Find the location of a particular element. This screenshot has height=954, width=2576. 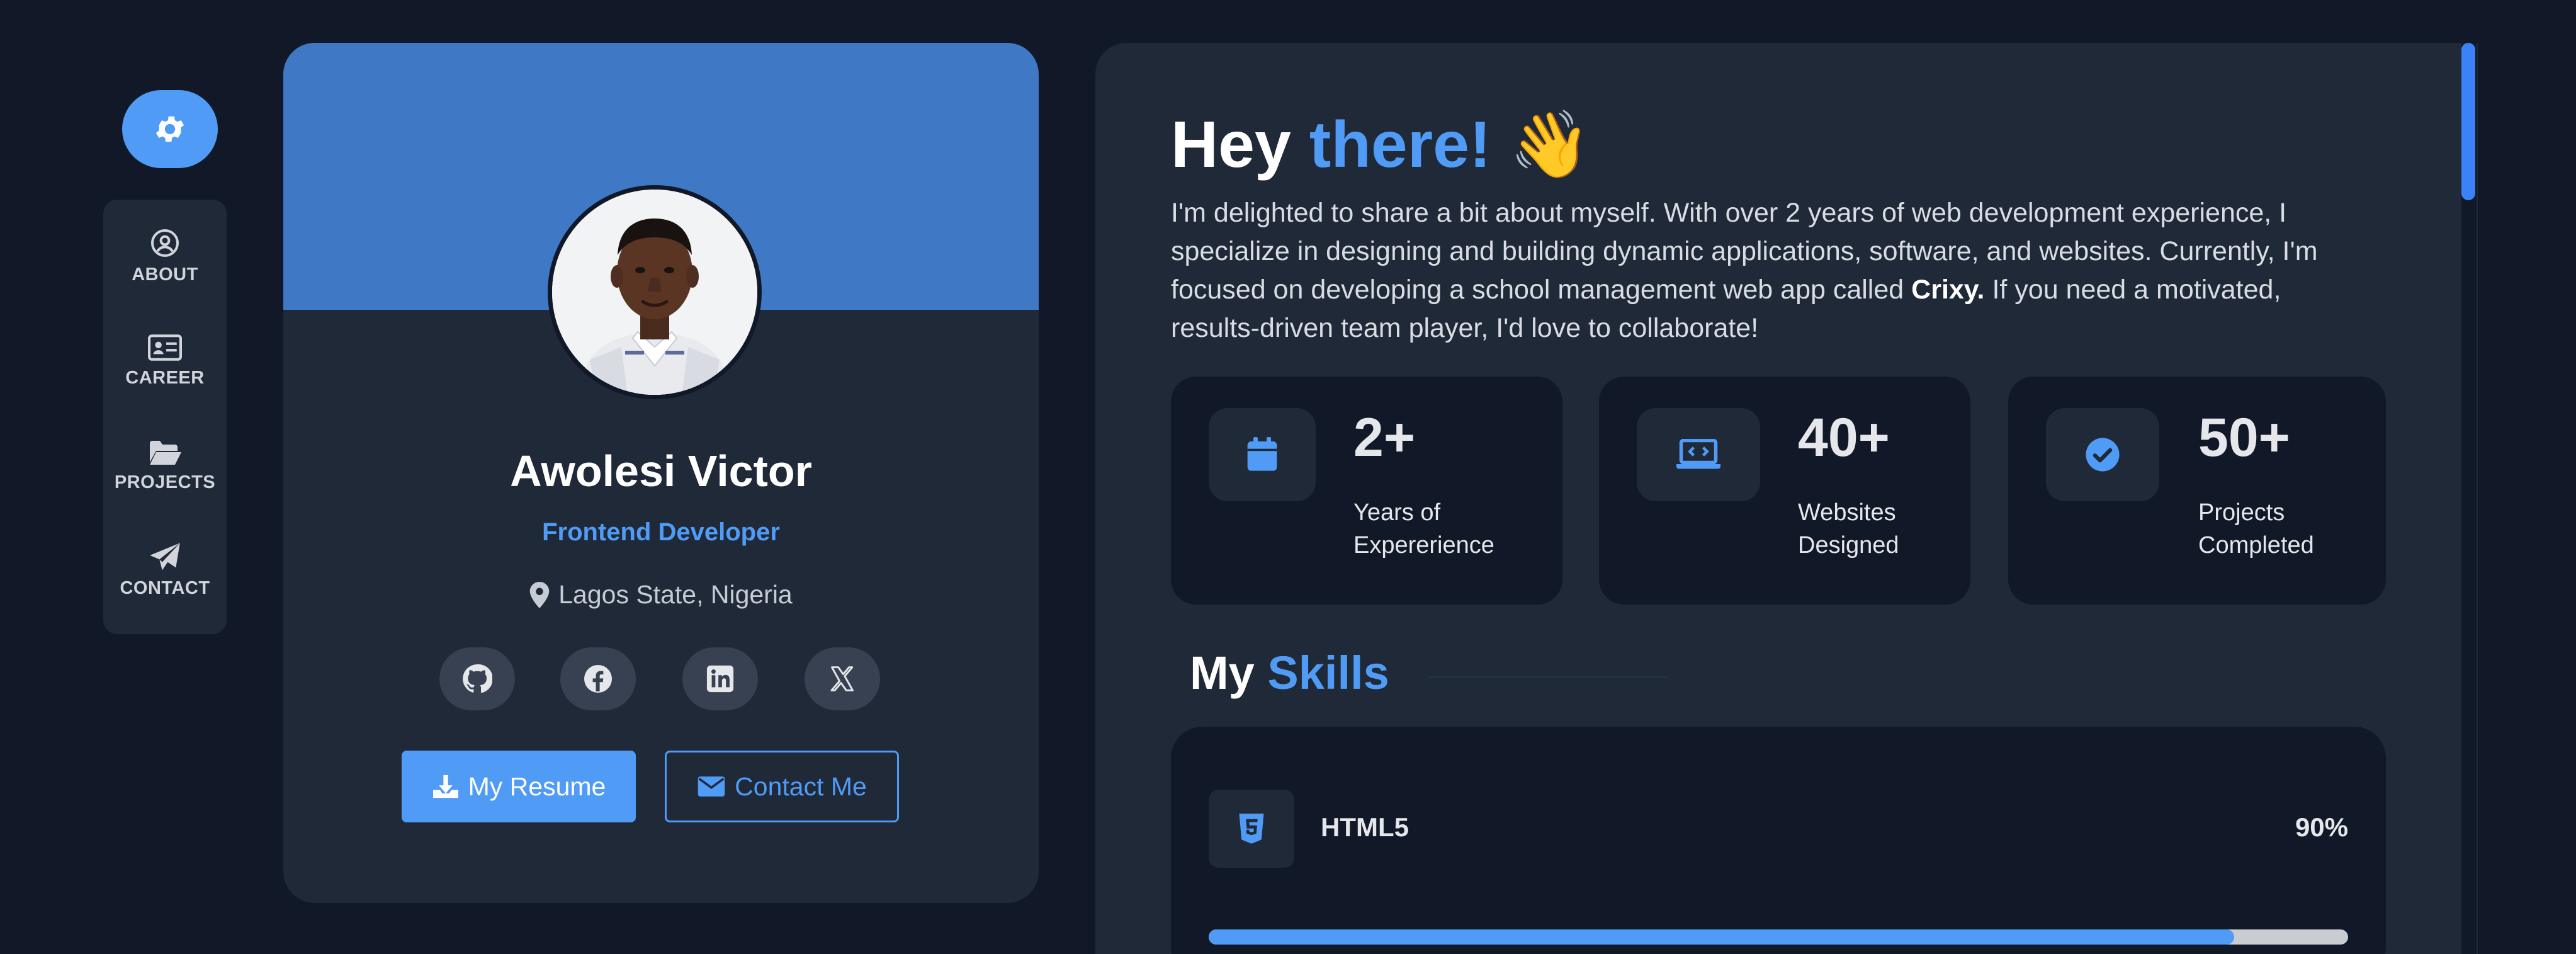

stat-label-line: Projects is located at coordinates (2241, 512).